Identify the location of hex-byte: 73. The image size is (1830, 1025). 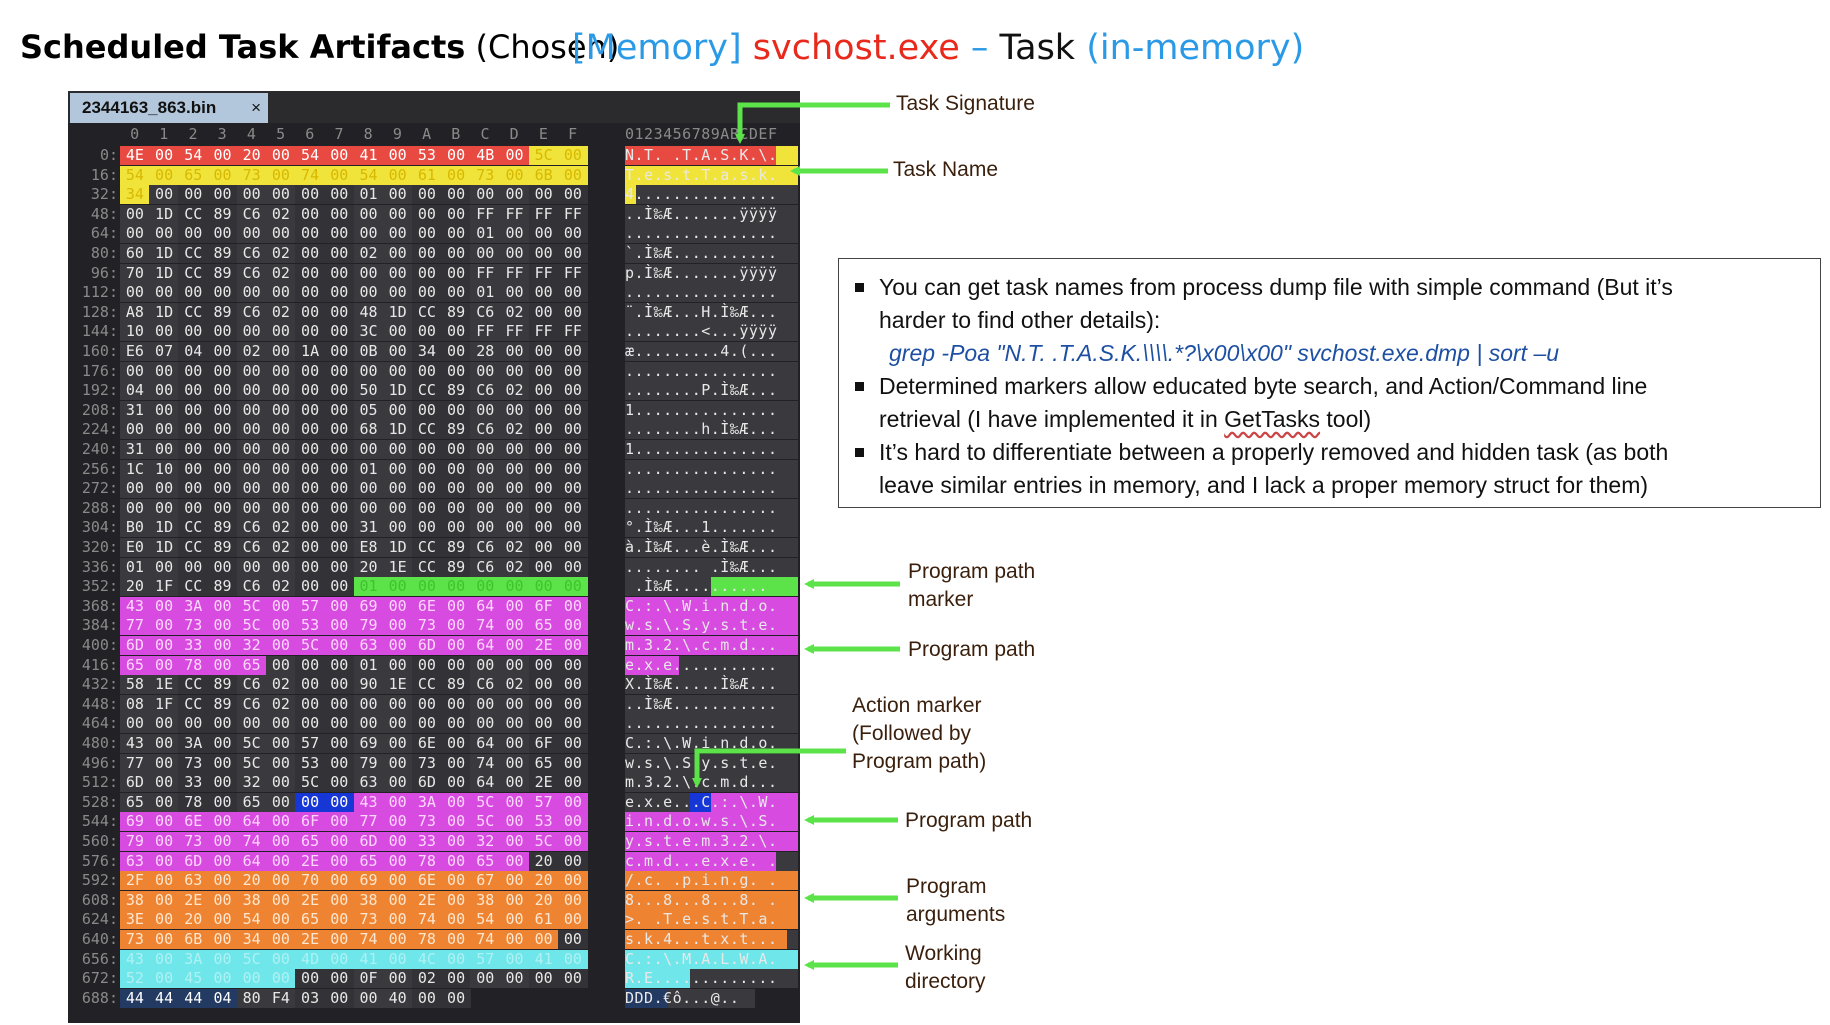
(135, 939).